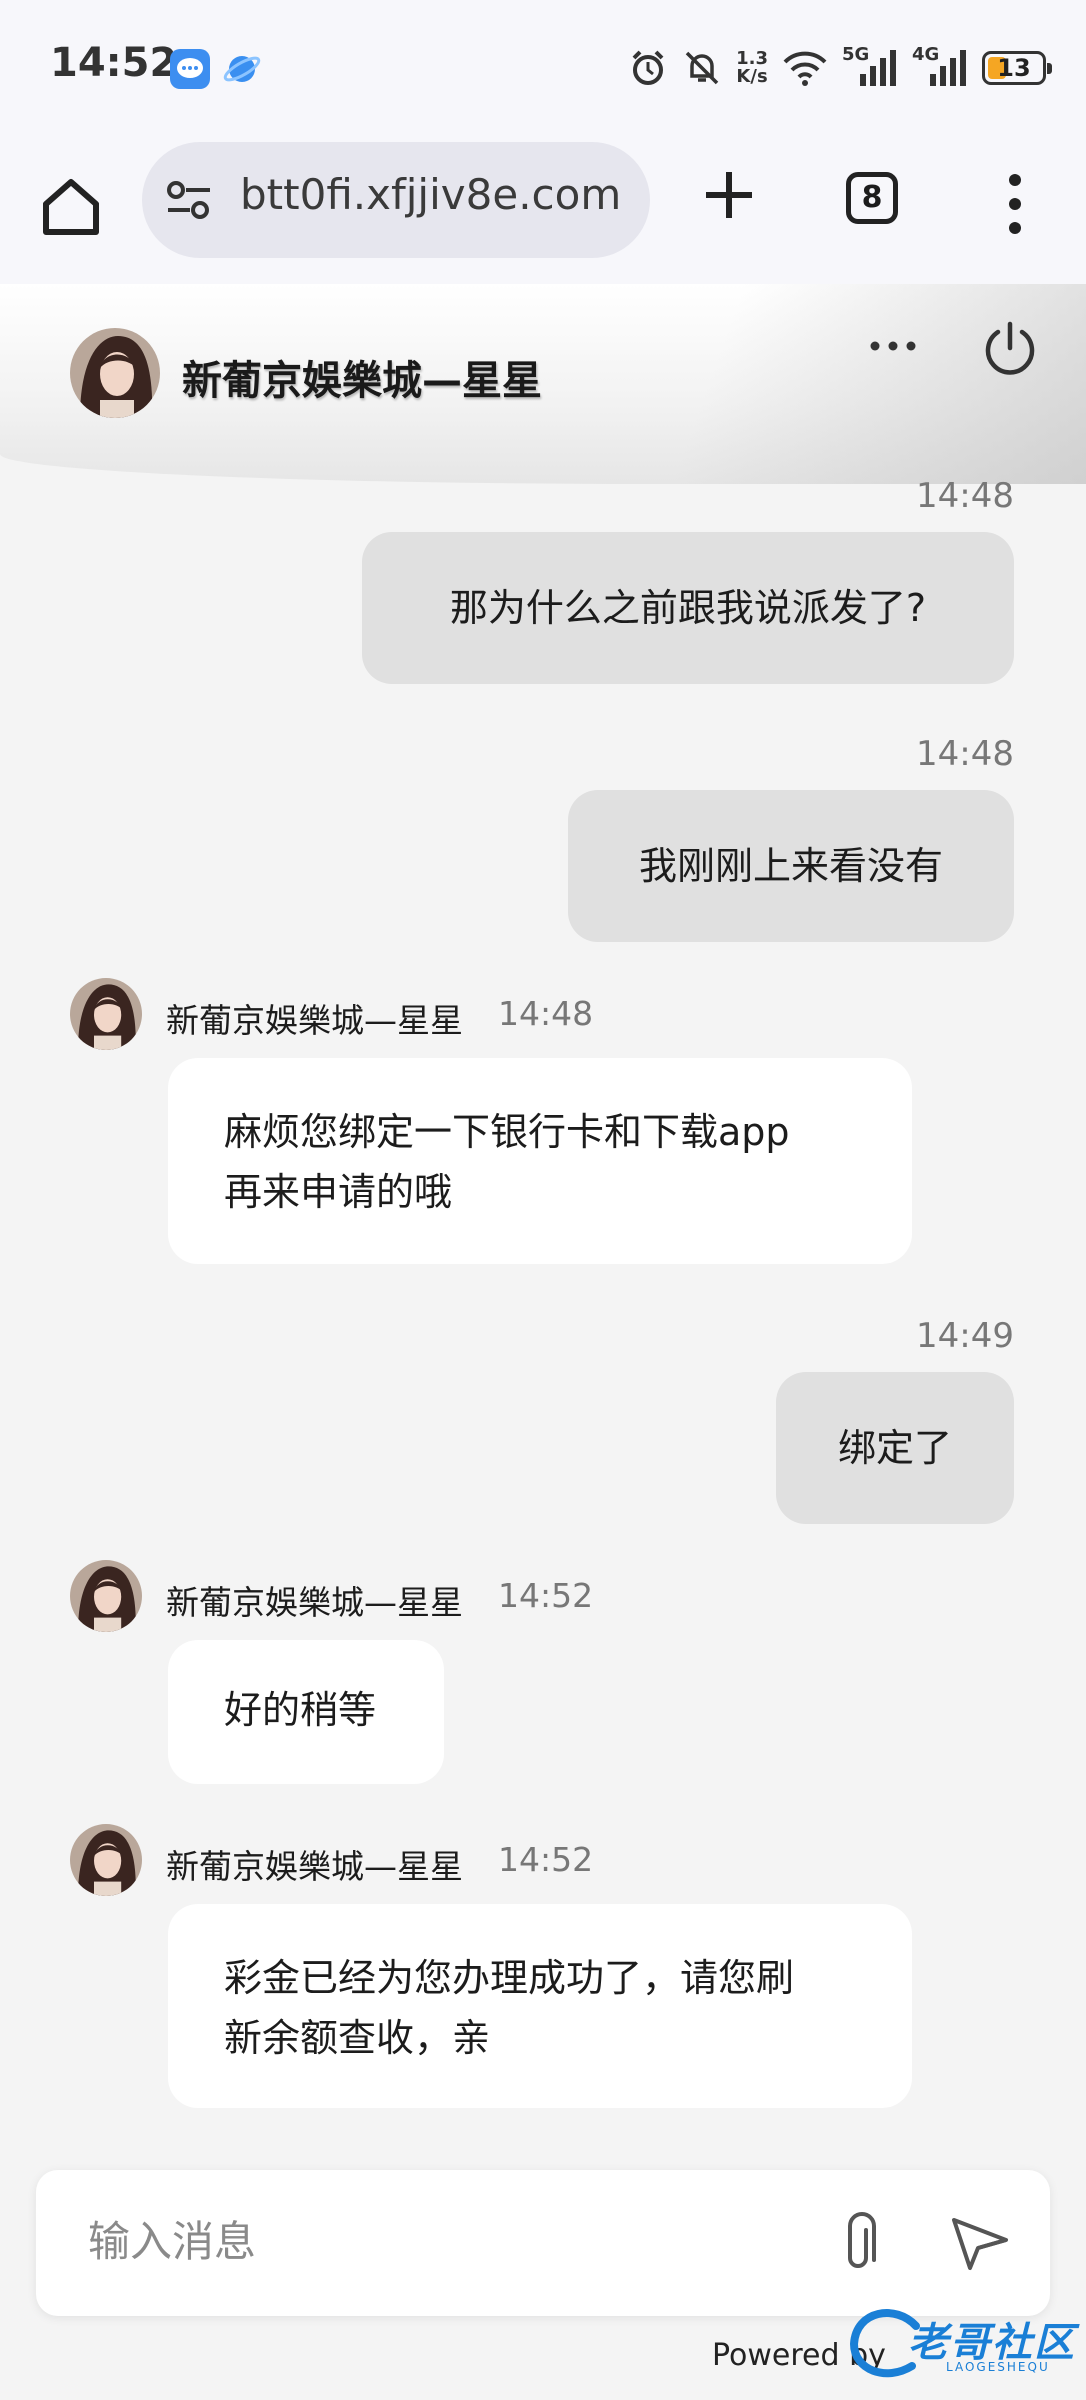  I want to click on net-speed: 1.3 K/s, so click(752, 67).